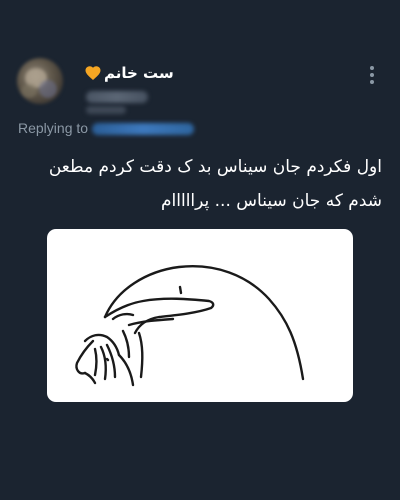 The width and height of the screenshot is (400, 500). What do you see at coordinates (117, 97) in the screenshot?
I see `author-handle-redacted` at bounding box center [117, 97].